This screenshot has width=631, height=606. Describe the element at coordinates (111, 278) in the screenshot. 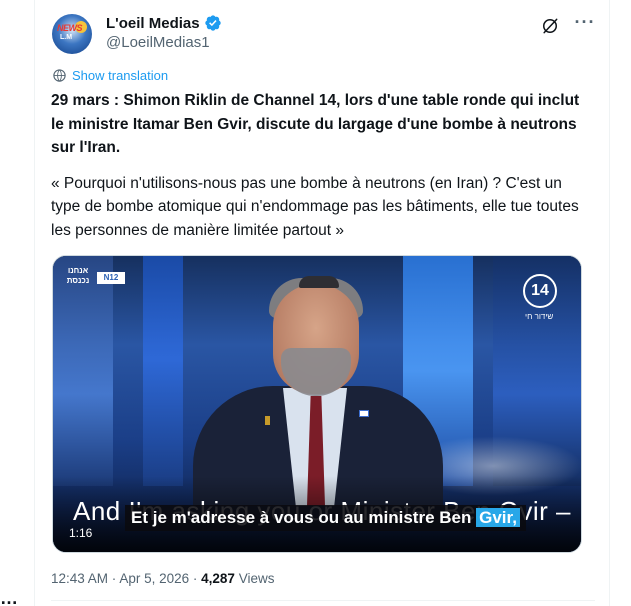

I see `broadcaster-logo-box: N12` at that location.